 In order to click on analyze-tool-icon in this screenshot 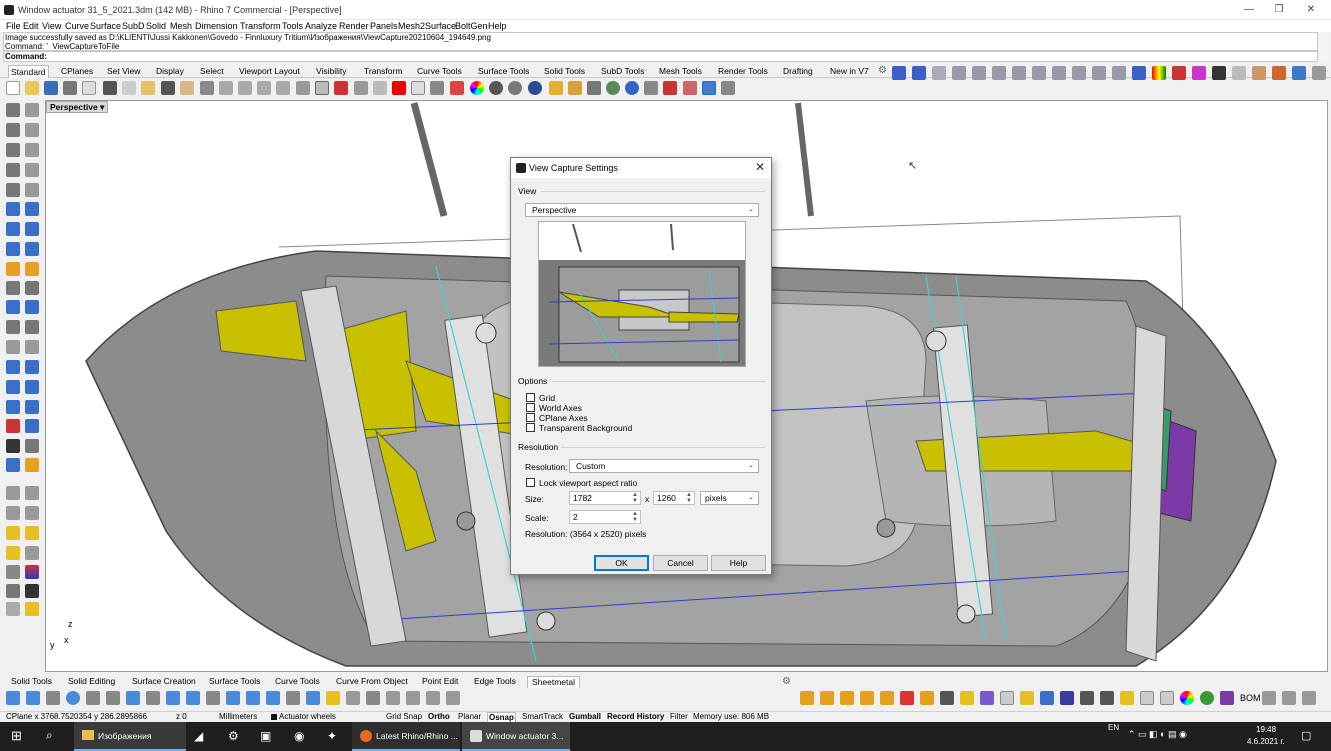, I will do `click(32, 446)`.